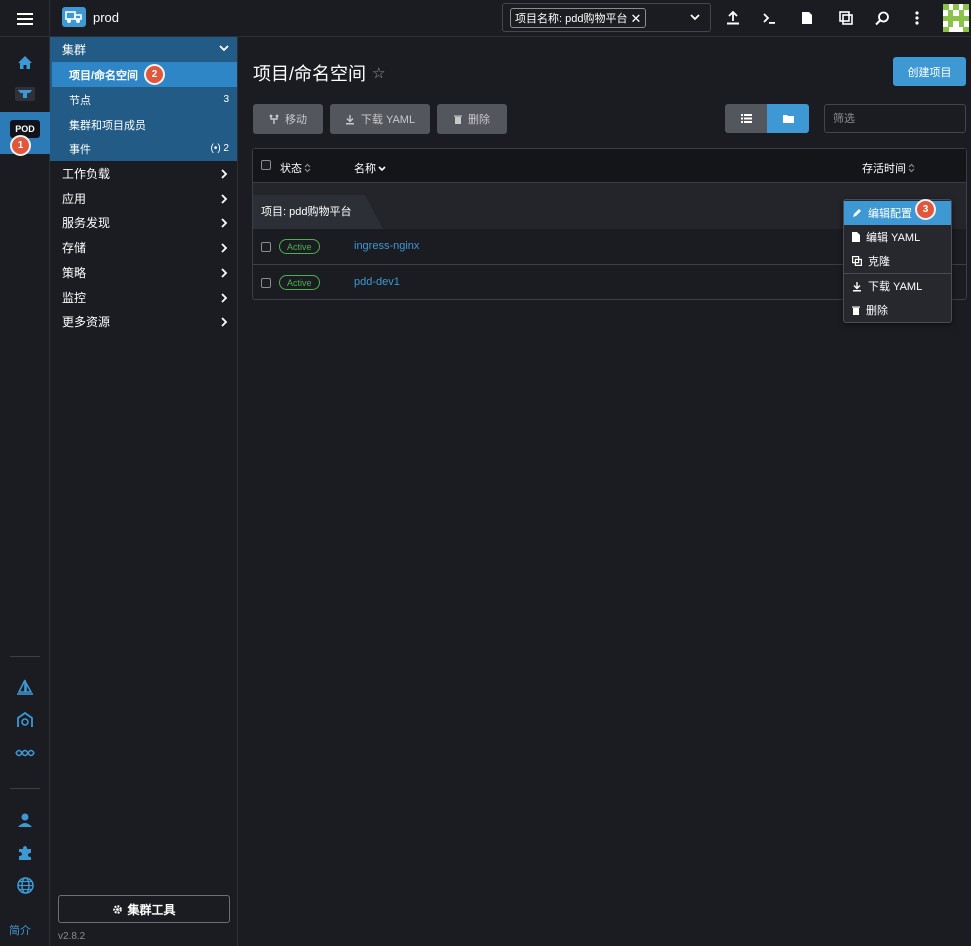 This screenshot has height=946, width=971. Describe the element at coordinates (143, 222) in the screenshot. I see `menu-item-service-discovery: 服务发现` at that location.